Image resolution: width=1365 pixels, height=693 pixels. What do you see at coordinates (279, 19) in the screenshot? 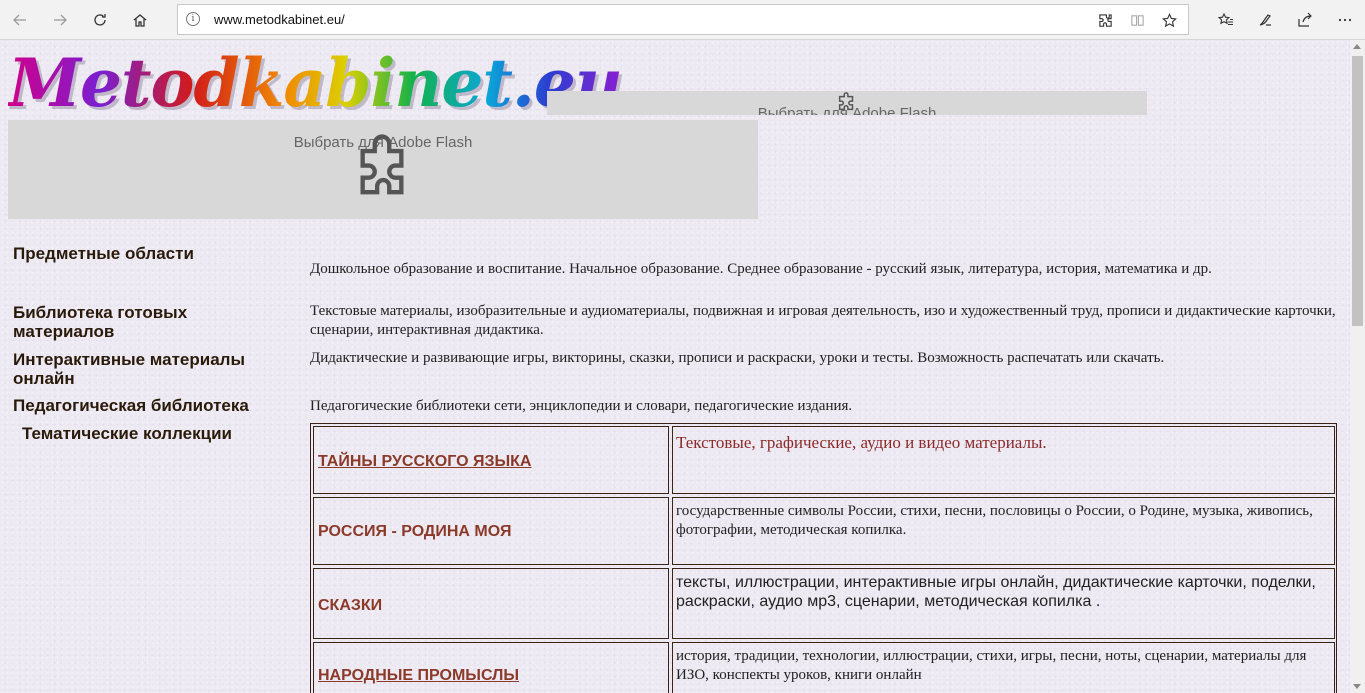
I see `url-text: www.metodkabinet.eu/` at bounding box center [279, 19].